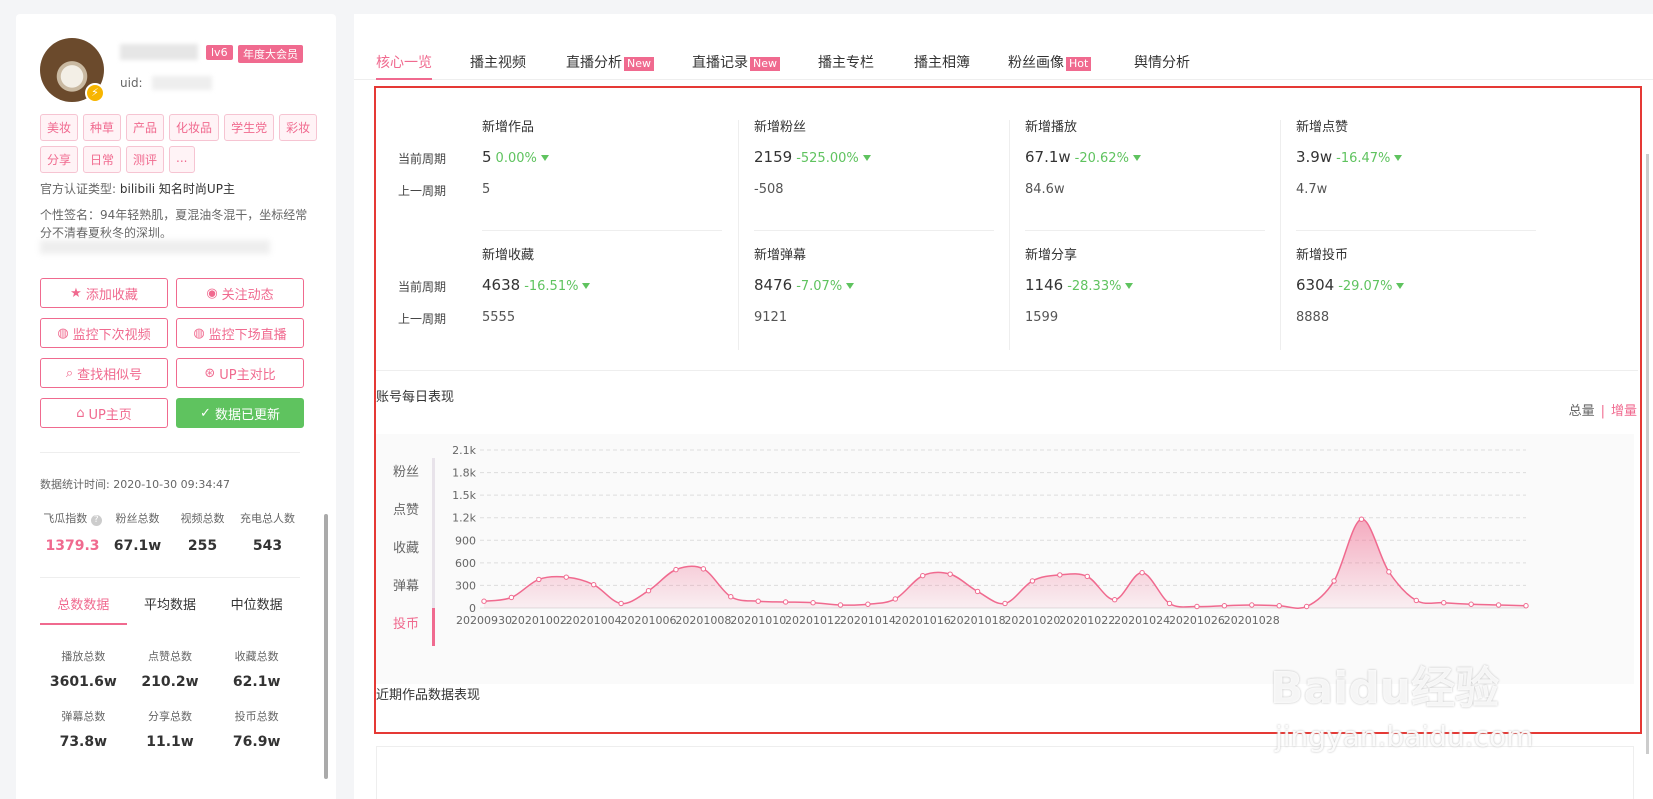 This screenshot has width=1653, height=799. Describe the element at coordinates (131, 83) in the screenshot. I see `uid-label: uid:` at that location.